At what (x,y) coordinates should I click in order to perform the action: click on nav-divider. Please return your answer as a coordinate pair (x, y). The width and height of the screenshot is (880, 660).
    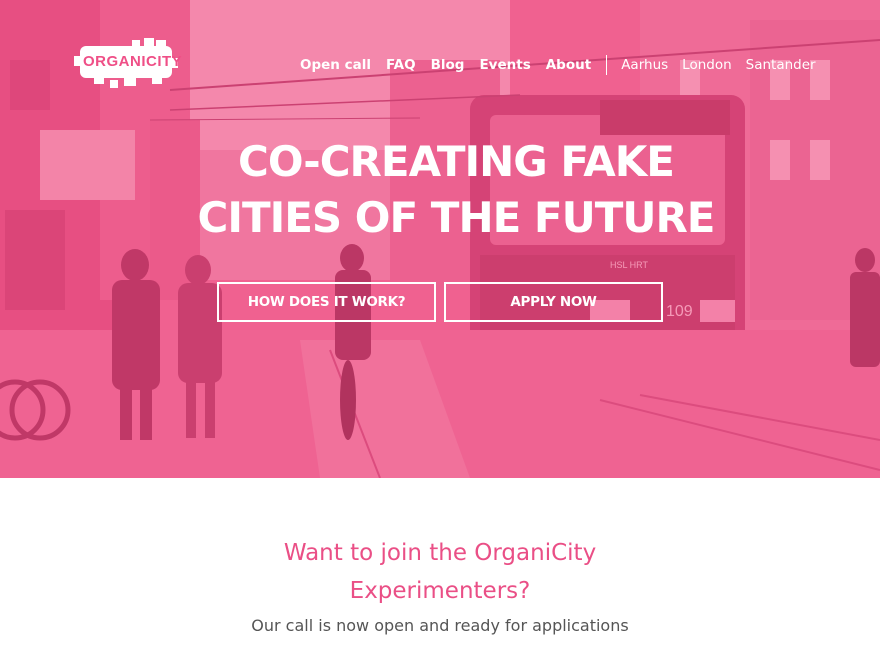
    Looking at the image, I should click on (607, 65).